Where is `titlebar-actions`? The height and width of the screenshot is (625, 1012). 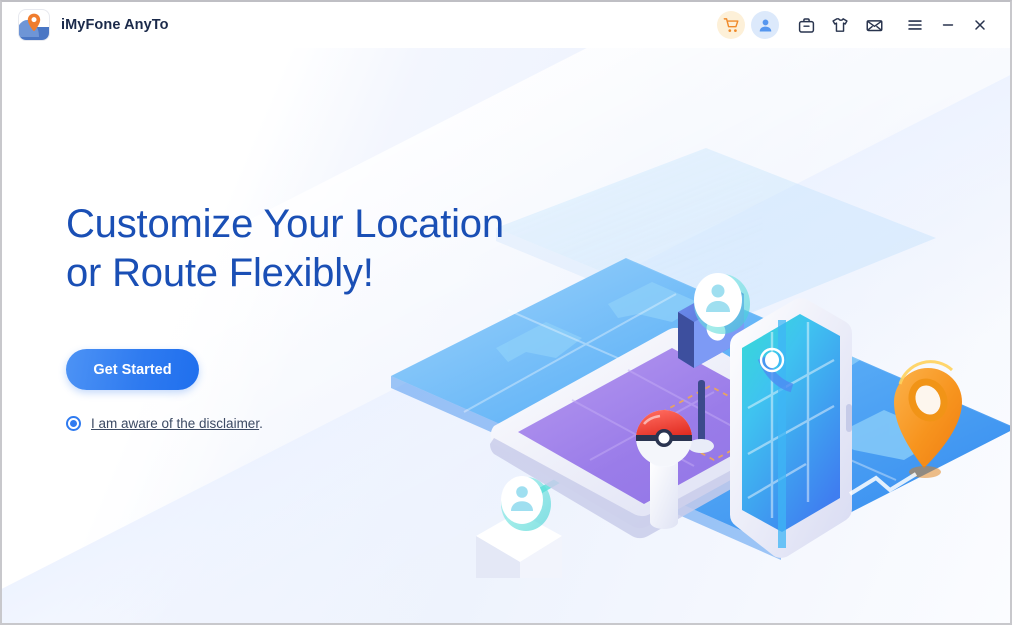 titlebar-actions is located at coordinates (855, 25).